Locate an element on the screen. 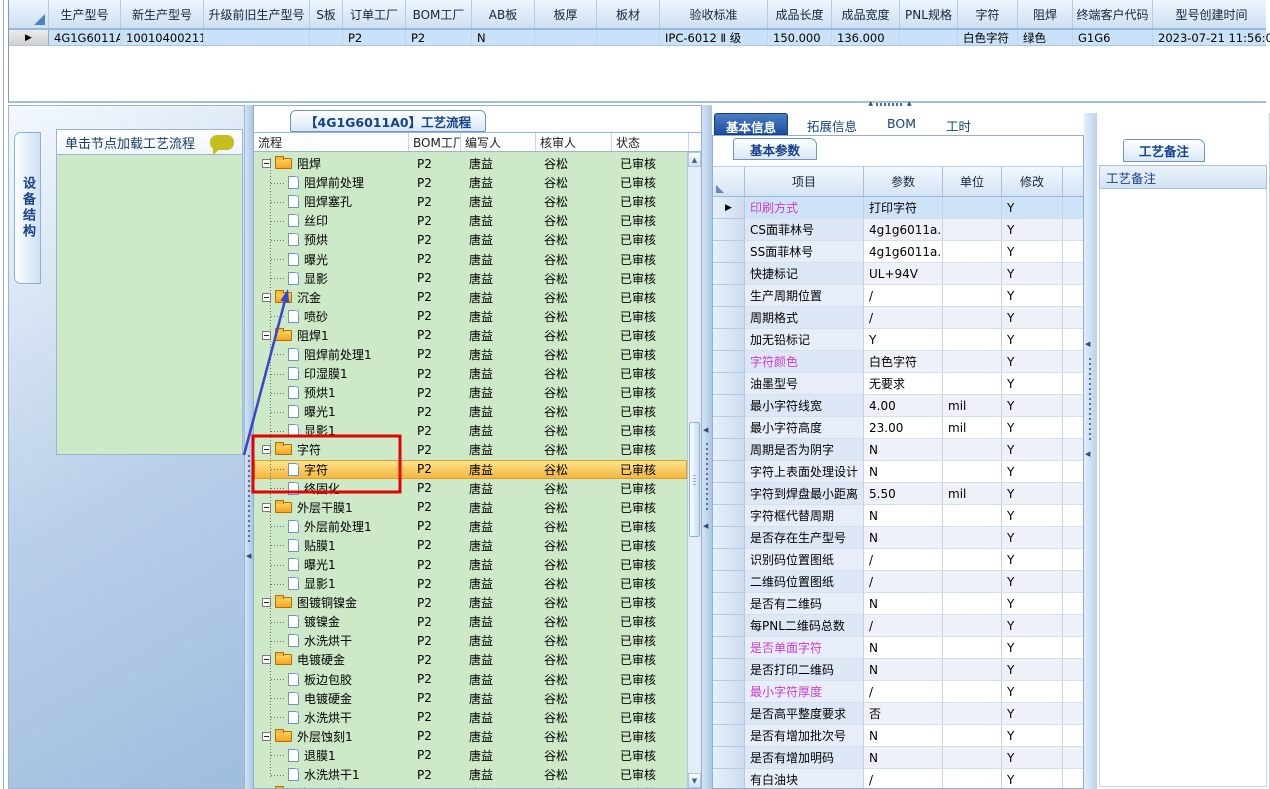  param-column-header: 项目 is located at coordinates (804, 181).